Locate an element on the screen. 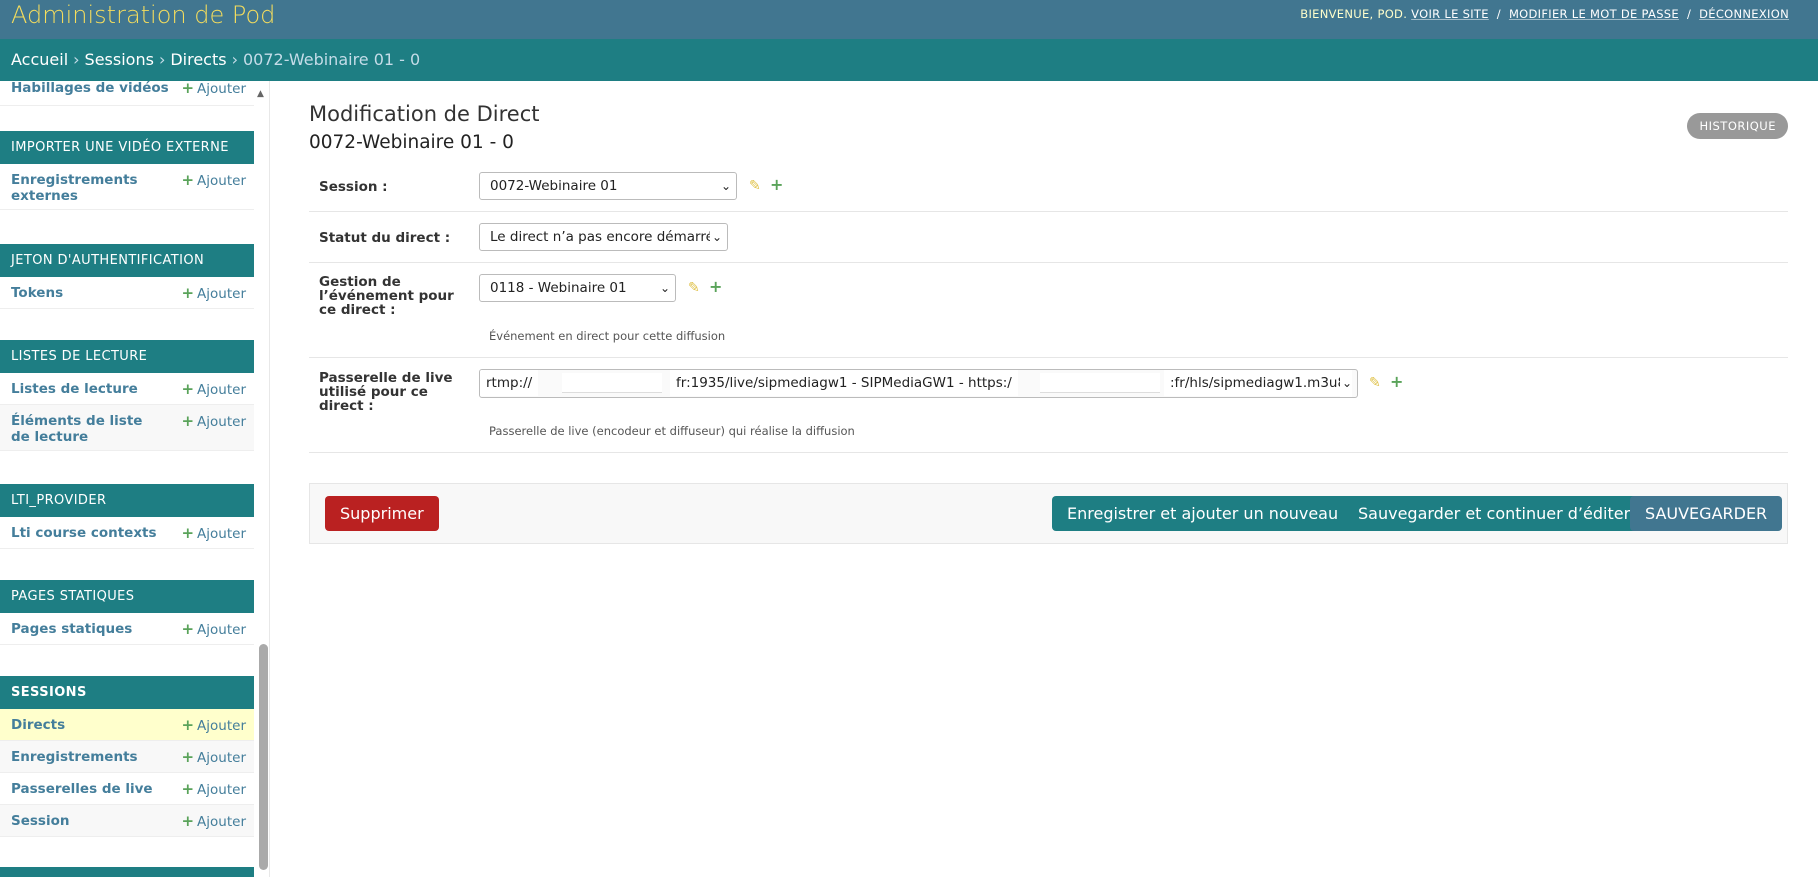 The width and height of the screenshot is (1818, 877). sidebar-item-static-pages: Pages statiques + Ajouter is located at coordinates (127, 629).